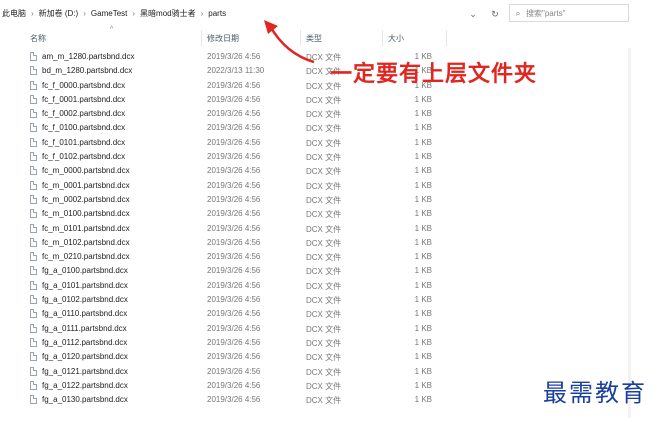  What do you see at coordinates (14, 13) in the screenshot?
I see `breadcrumb-this-pc: 此电脑` at bounding box center [14, 13].